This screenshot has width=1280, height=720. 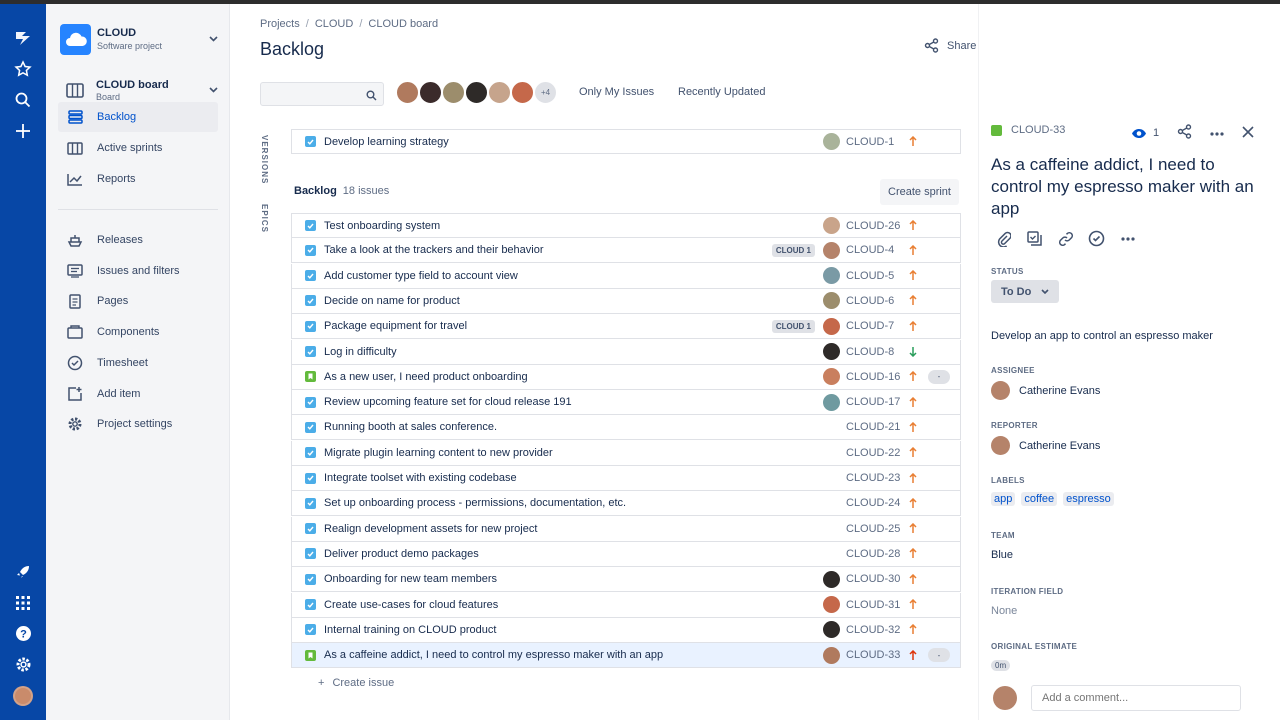 I want to click on create-sprint-button: Create sprint, so click(x=919, y=192).